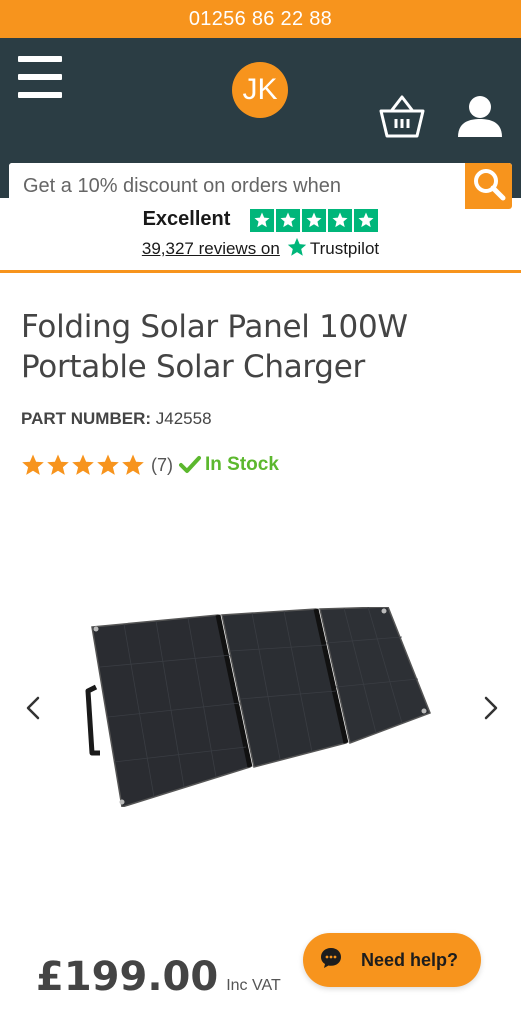  What do you see at coordinates (237, 186) in the screenshot?
I see `search-input` at bounding box center [237, 186].